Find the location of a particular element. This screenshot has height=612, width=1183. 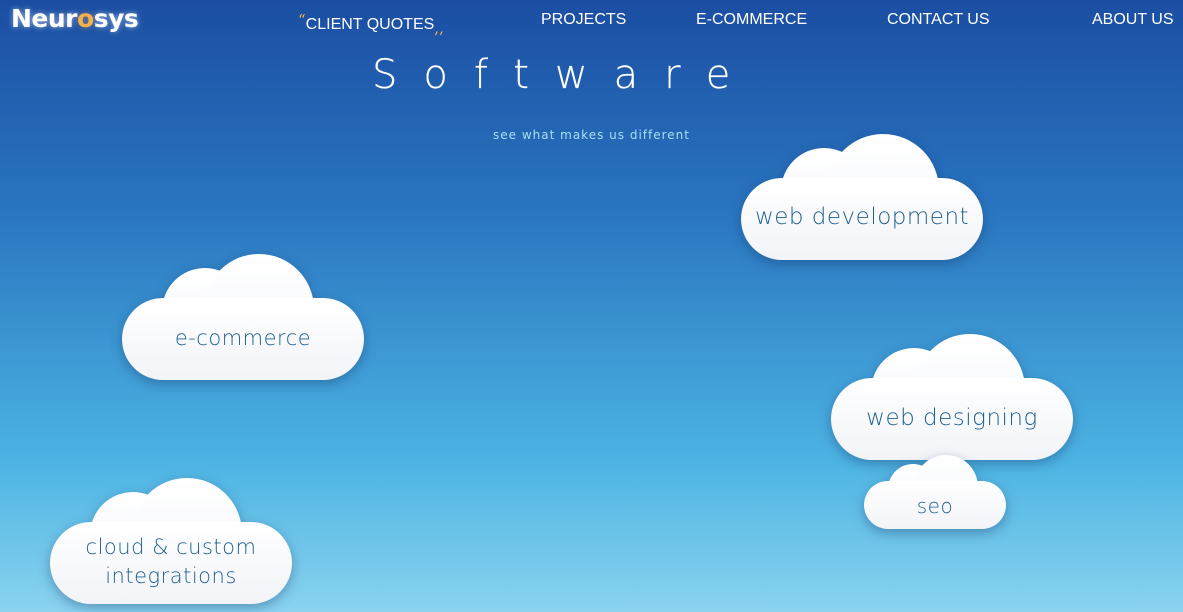

quote-close-icon: ,, is located at coordinates (439, 28).